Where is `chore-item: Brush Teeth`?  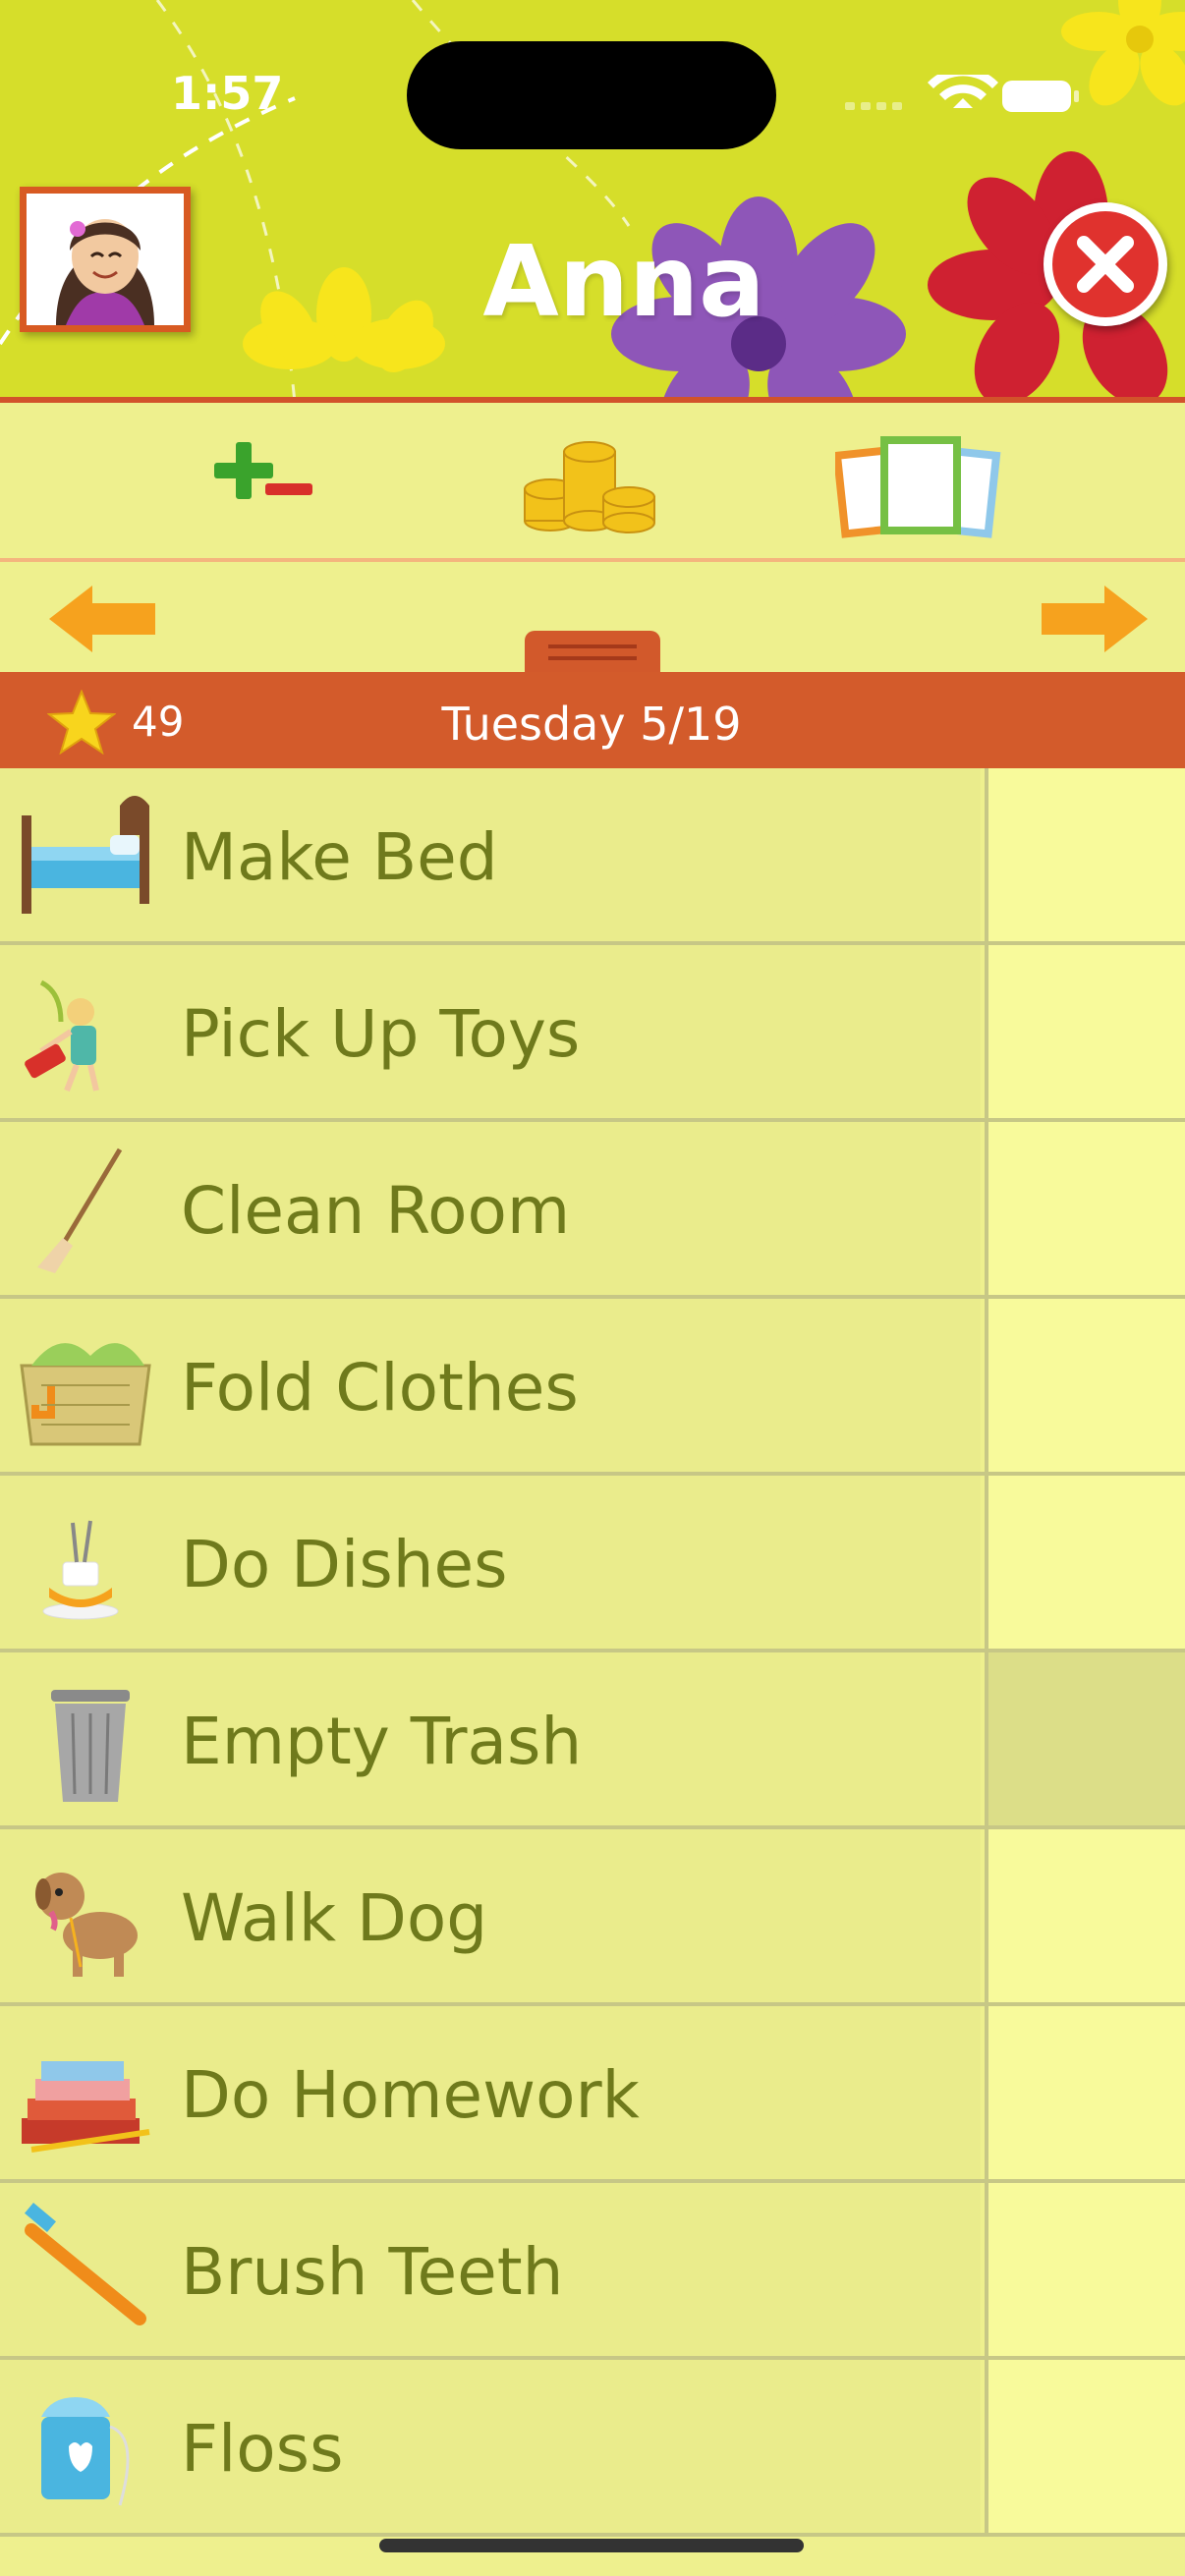
chore-item: Brush Teeth is located at coordinates (491, 2269).